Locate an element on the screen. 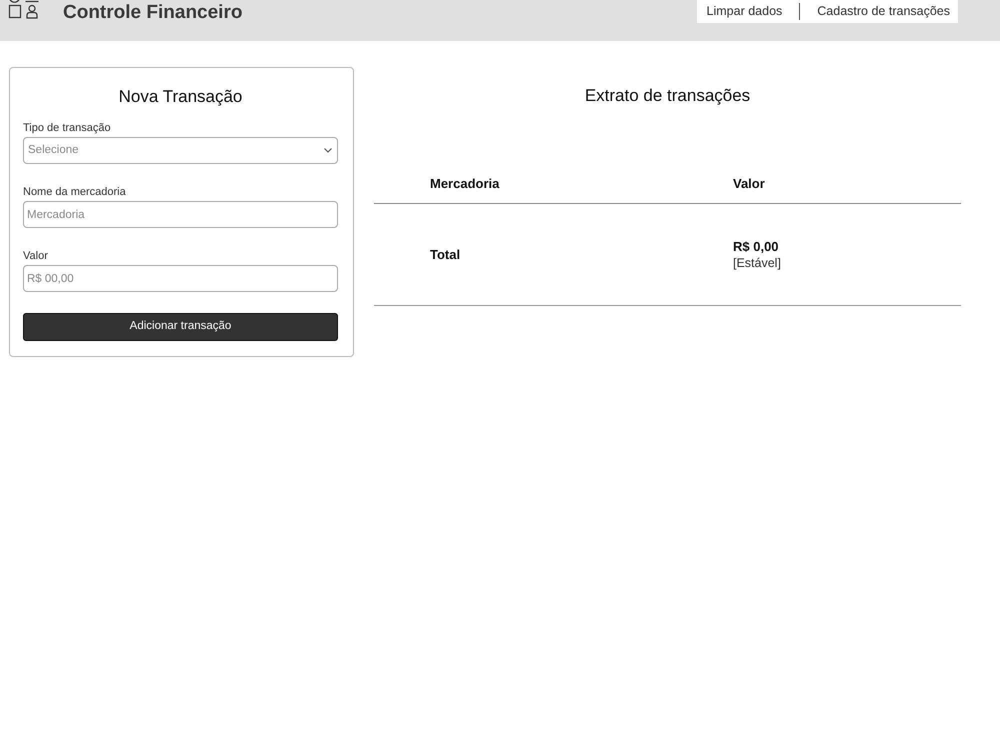 This screenshot has height=750, width=1000. statement-title: Extrato de transações is located at coordinates (668, 96).